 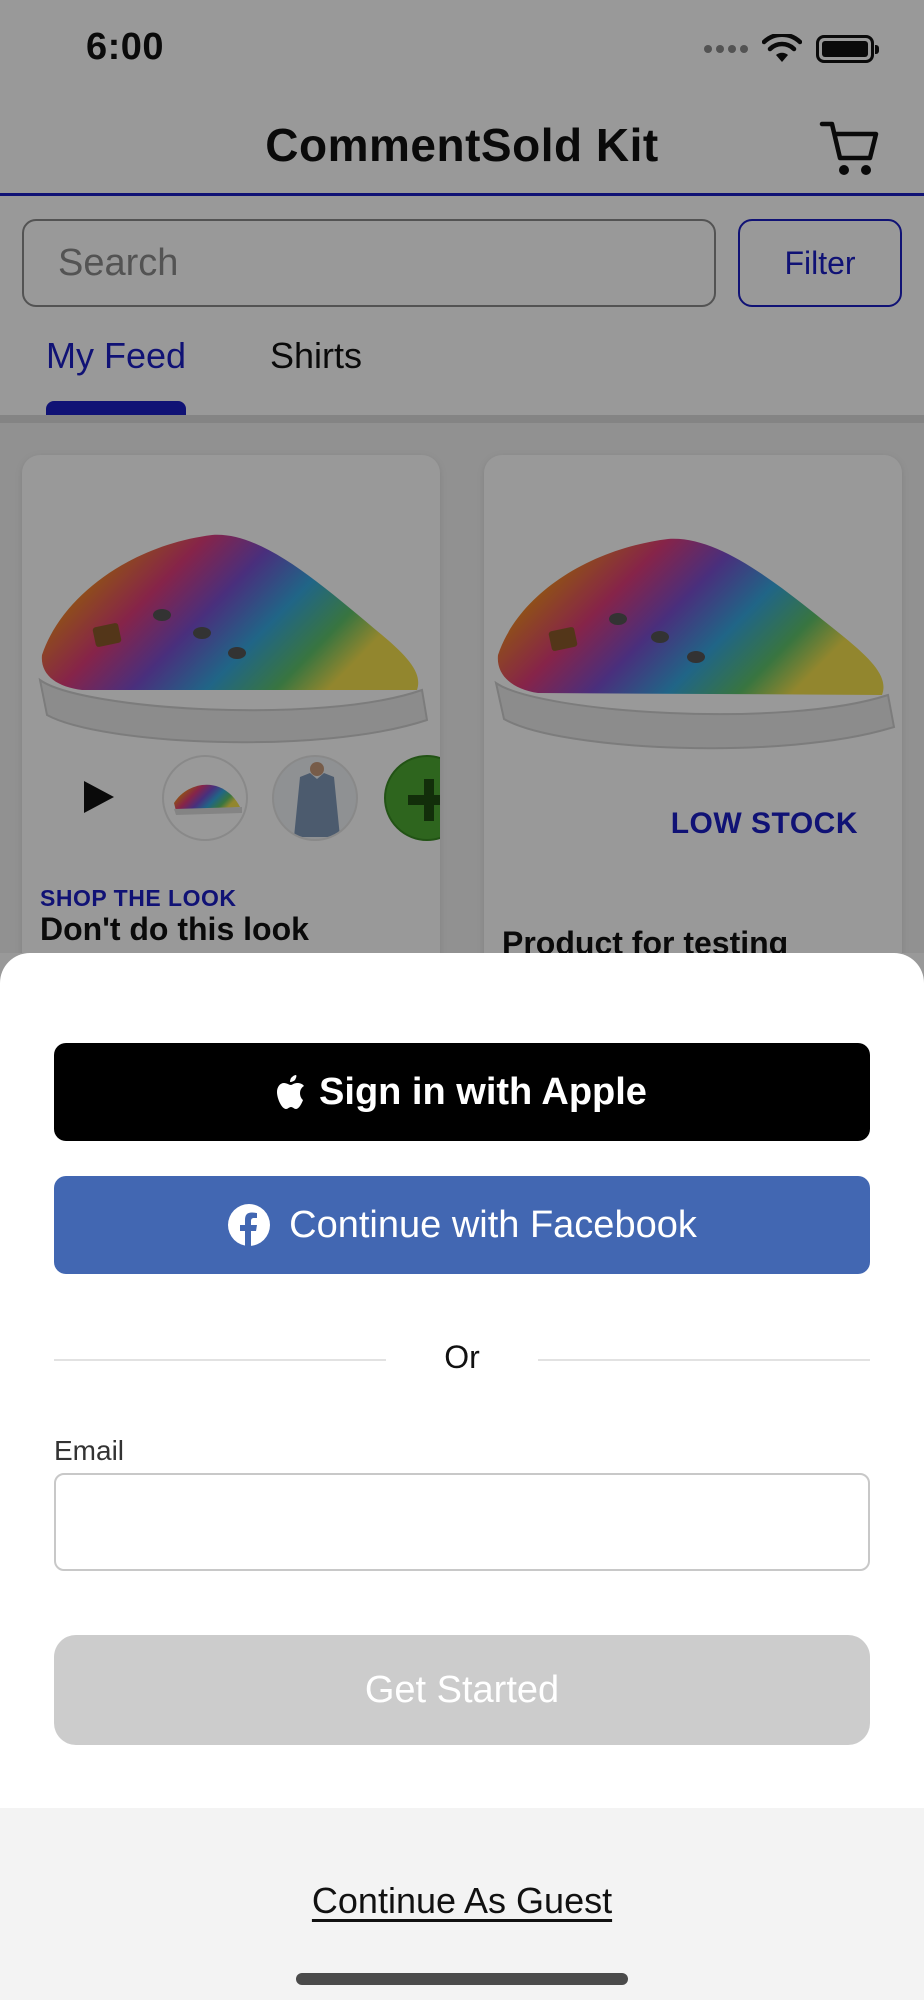 I want to click on continue-as-guest-link: Continue As Guest, so click(x=462, y=1901).